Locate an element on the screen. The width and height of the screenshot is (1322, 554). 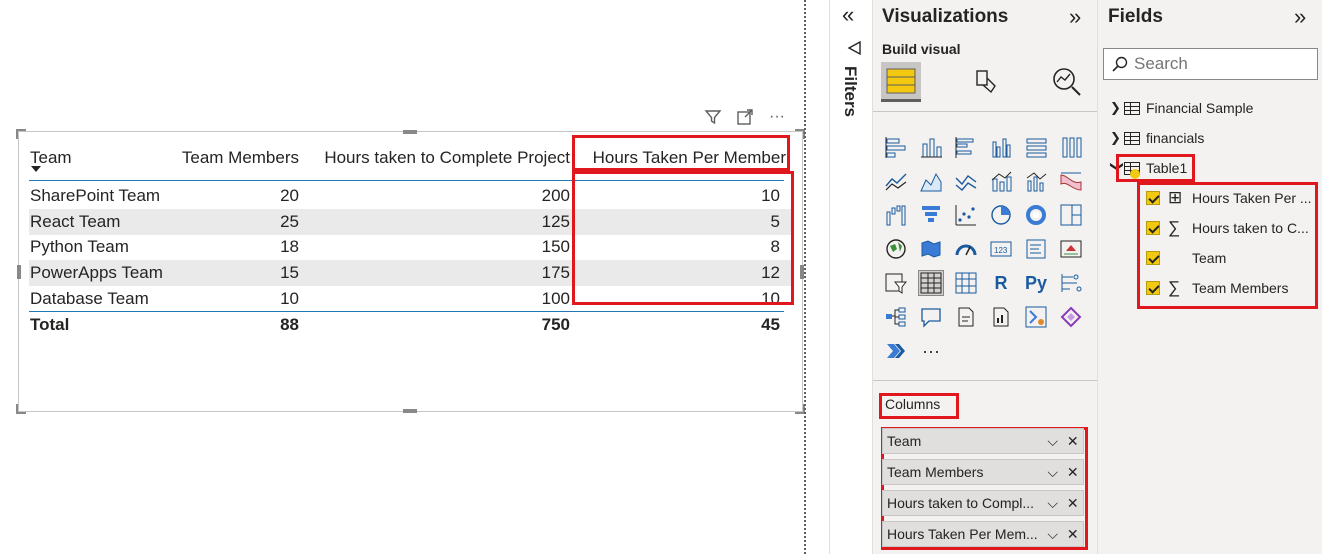
visual-header: ··· is located at coordinates (745, 117).